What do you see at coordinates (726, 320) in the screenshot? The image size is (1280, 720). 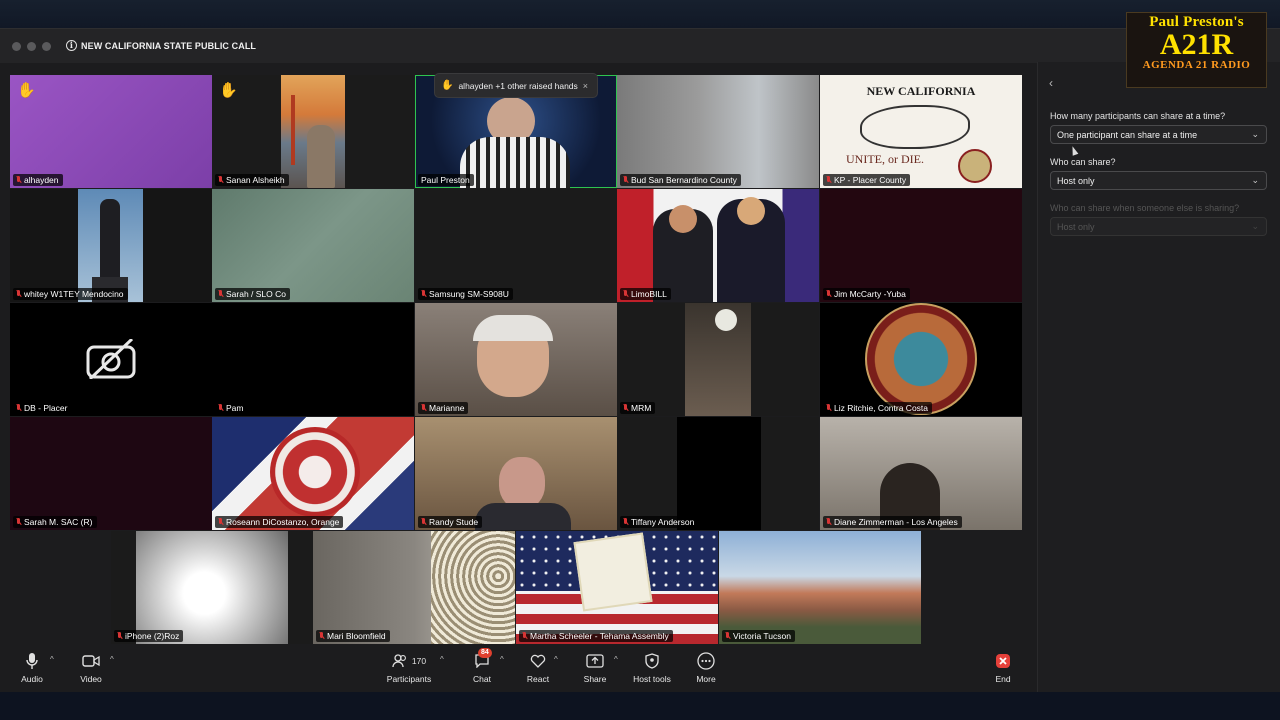 I see `lamp-shape` at bounding box center [726, 320].